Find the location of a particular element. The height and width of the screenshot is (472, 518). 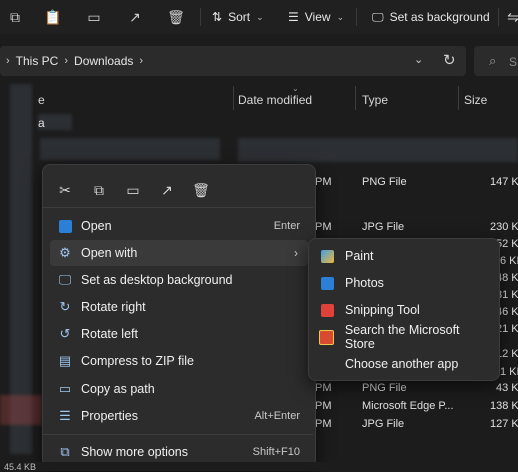

column-header-type: Type is located at coordinates (375, 100).